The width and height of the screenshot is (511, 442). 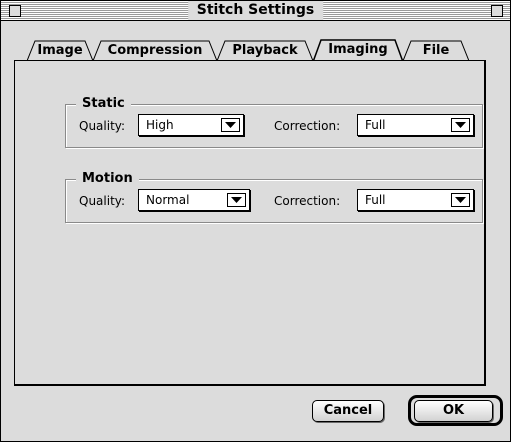 I want to click on motion-group: Motion Quality: Normal Correction: Full, so click(x=274, y=197).